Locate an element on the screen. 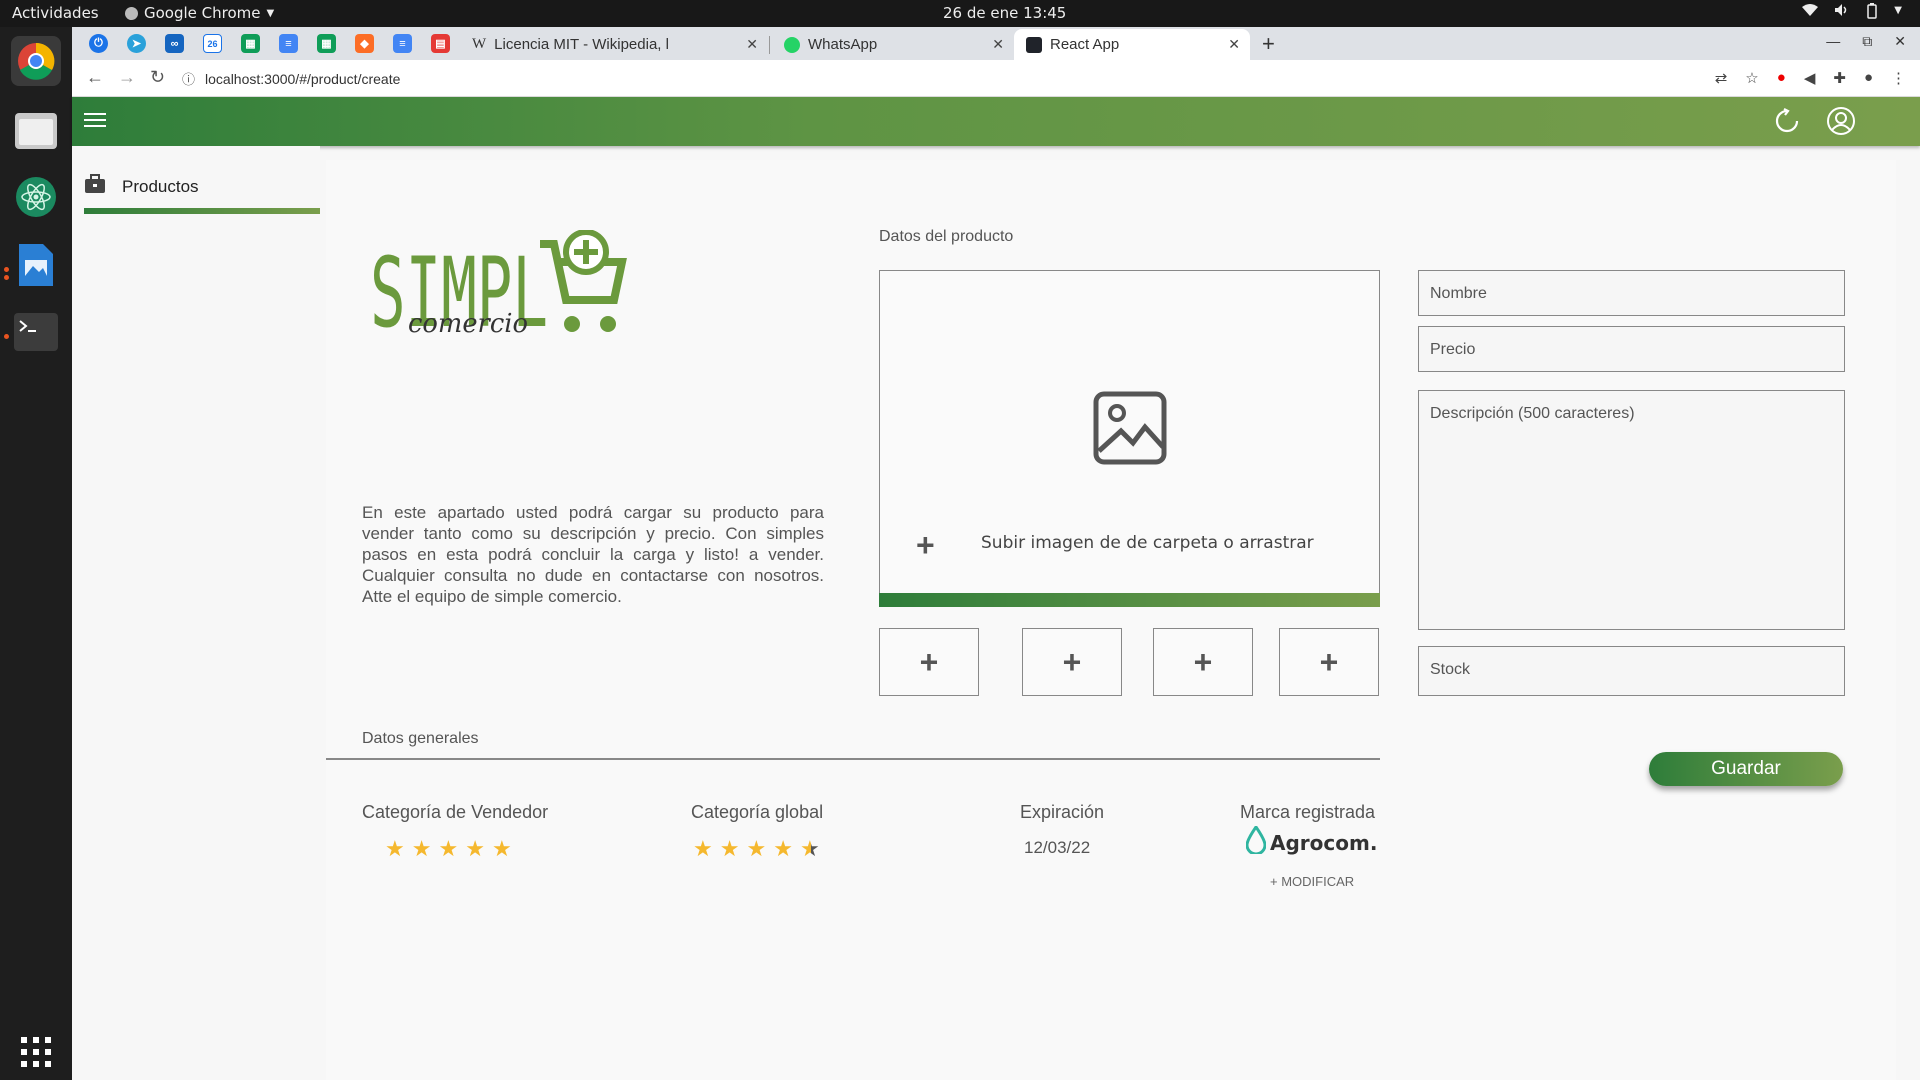  reload-icon: ↻ is located at coordinates (157, 77).